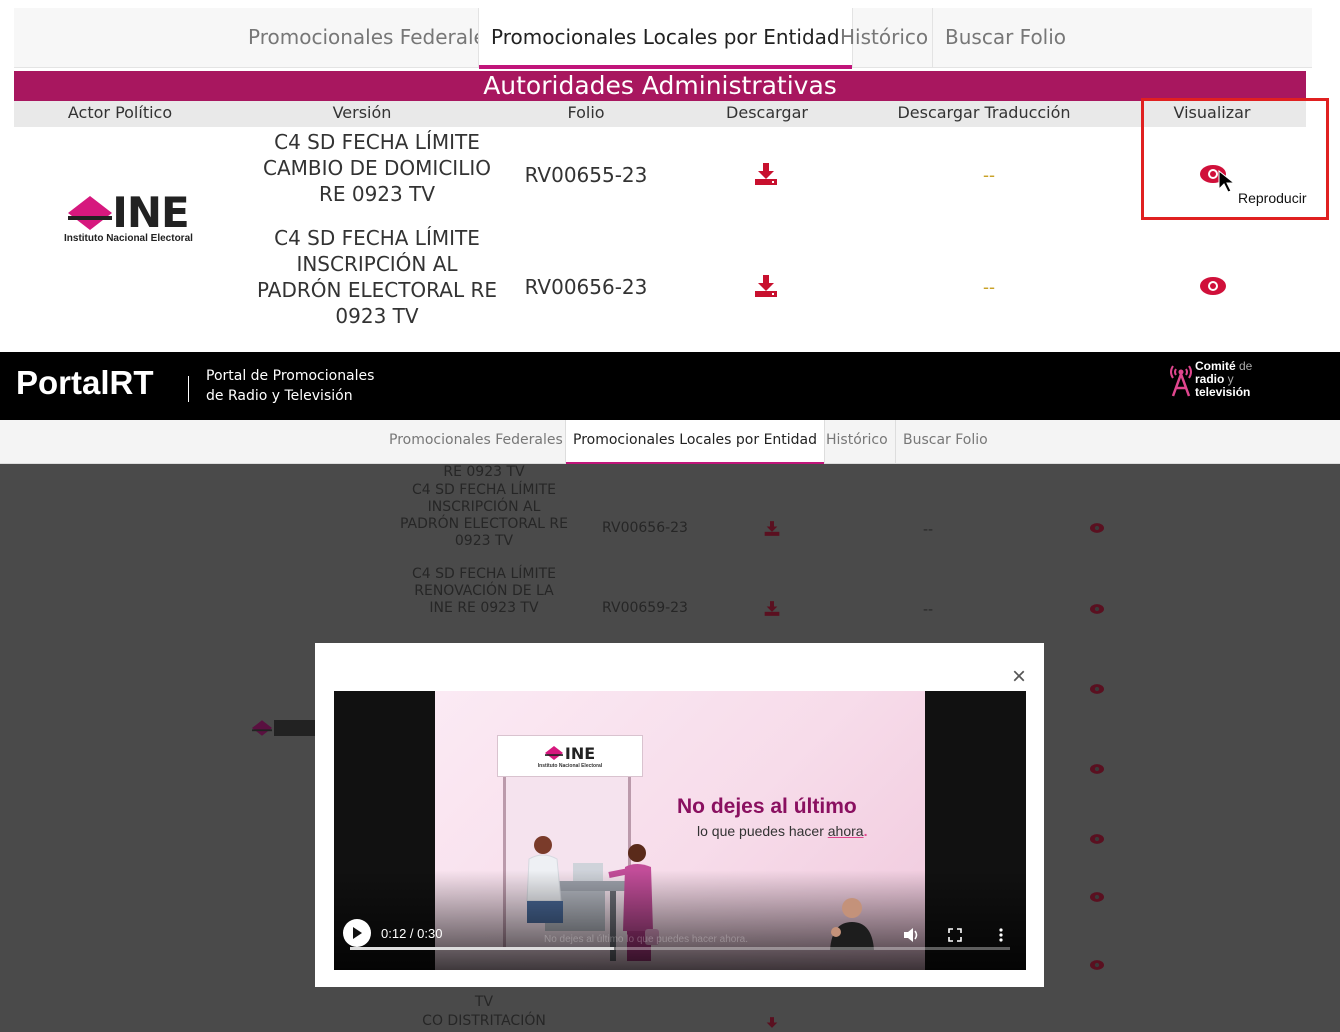 Image resolution: width=1340 pixels, height=1032 pixels. What do you see at coordinates (412, 933) in the screenshot?
I see `video-time: 0:12 / 0:30` at bounding box center [412, 933].